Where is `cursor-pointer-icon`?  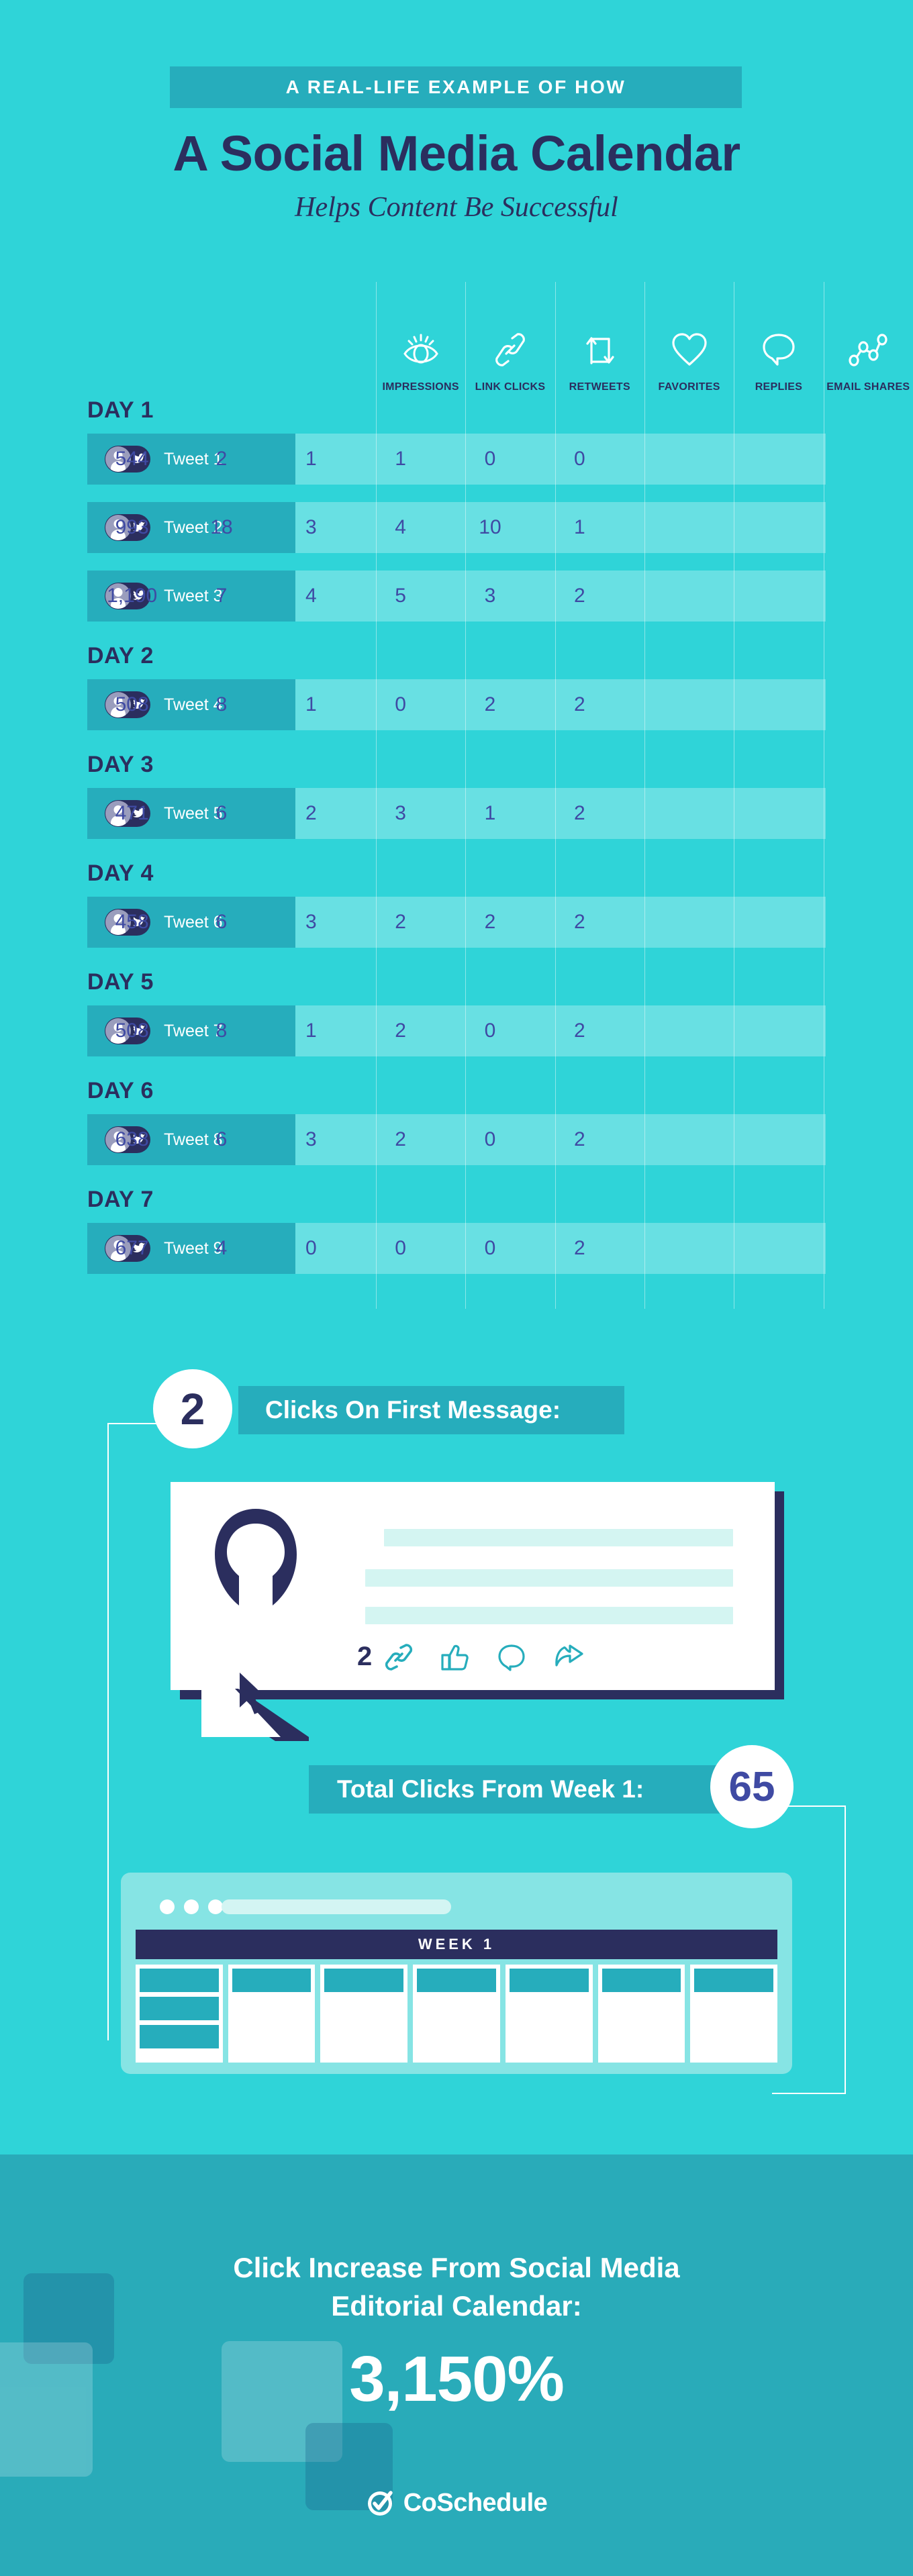 cursor-pointer-icon is located at coordinates (252, 1693).